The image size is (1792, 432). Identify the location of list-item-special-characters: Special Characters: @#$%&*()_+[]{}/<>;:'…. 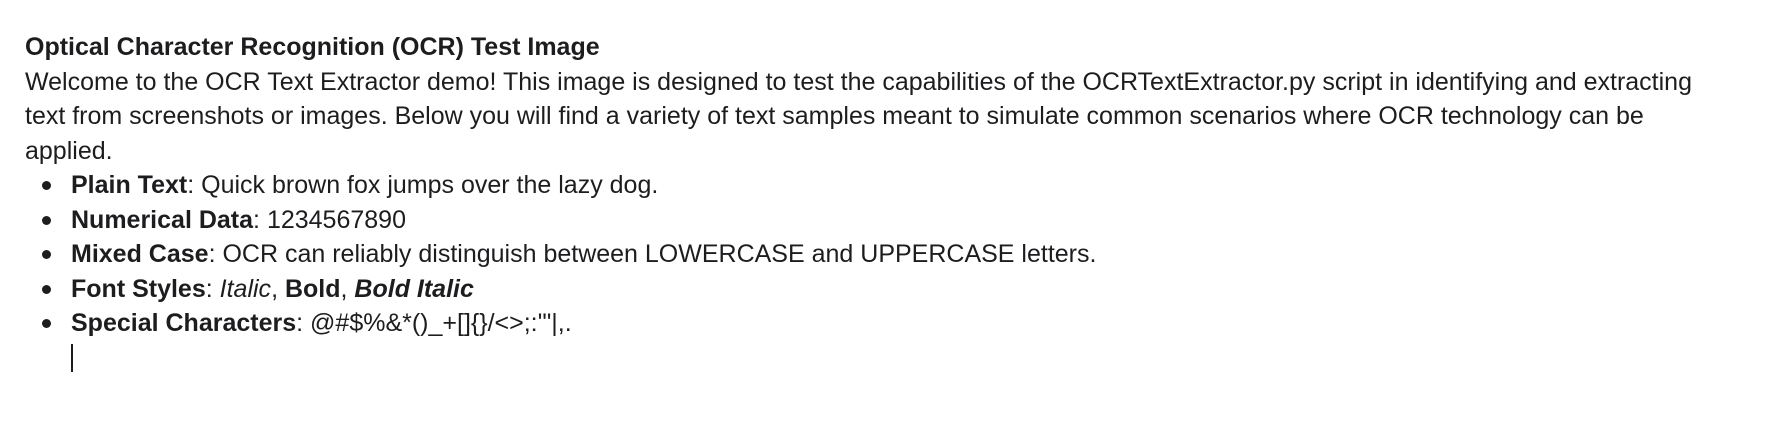
(878, 323).